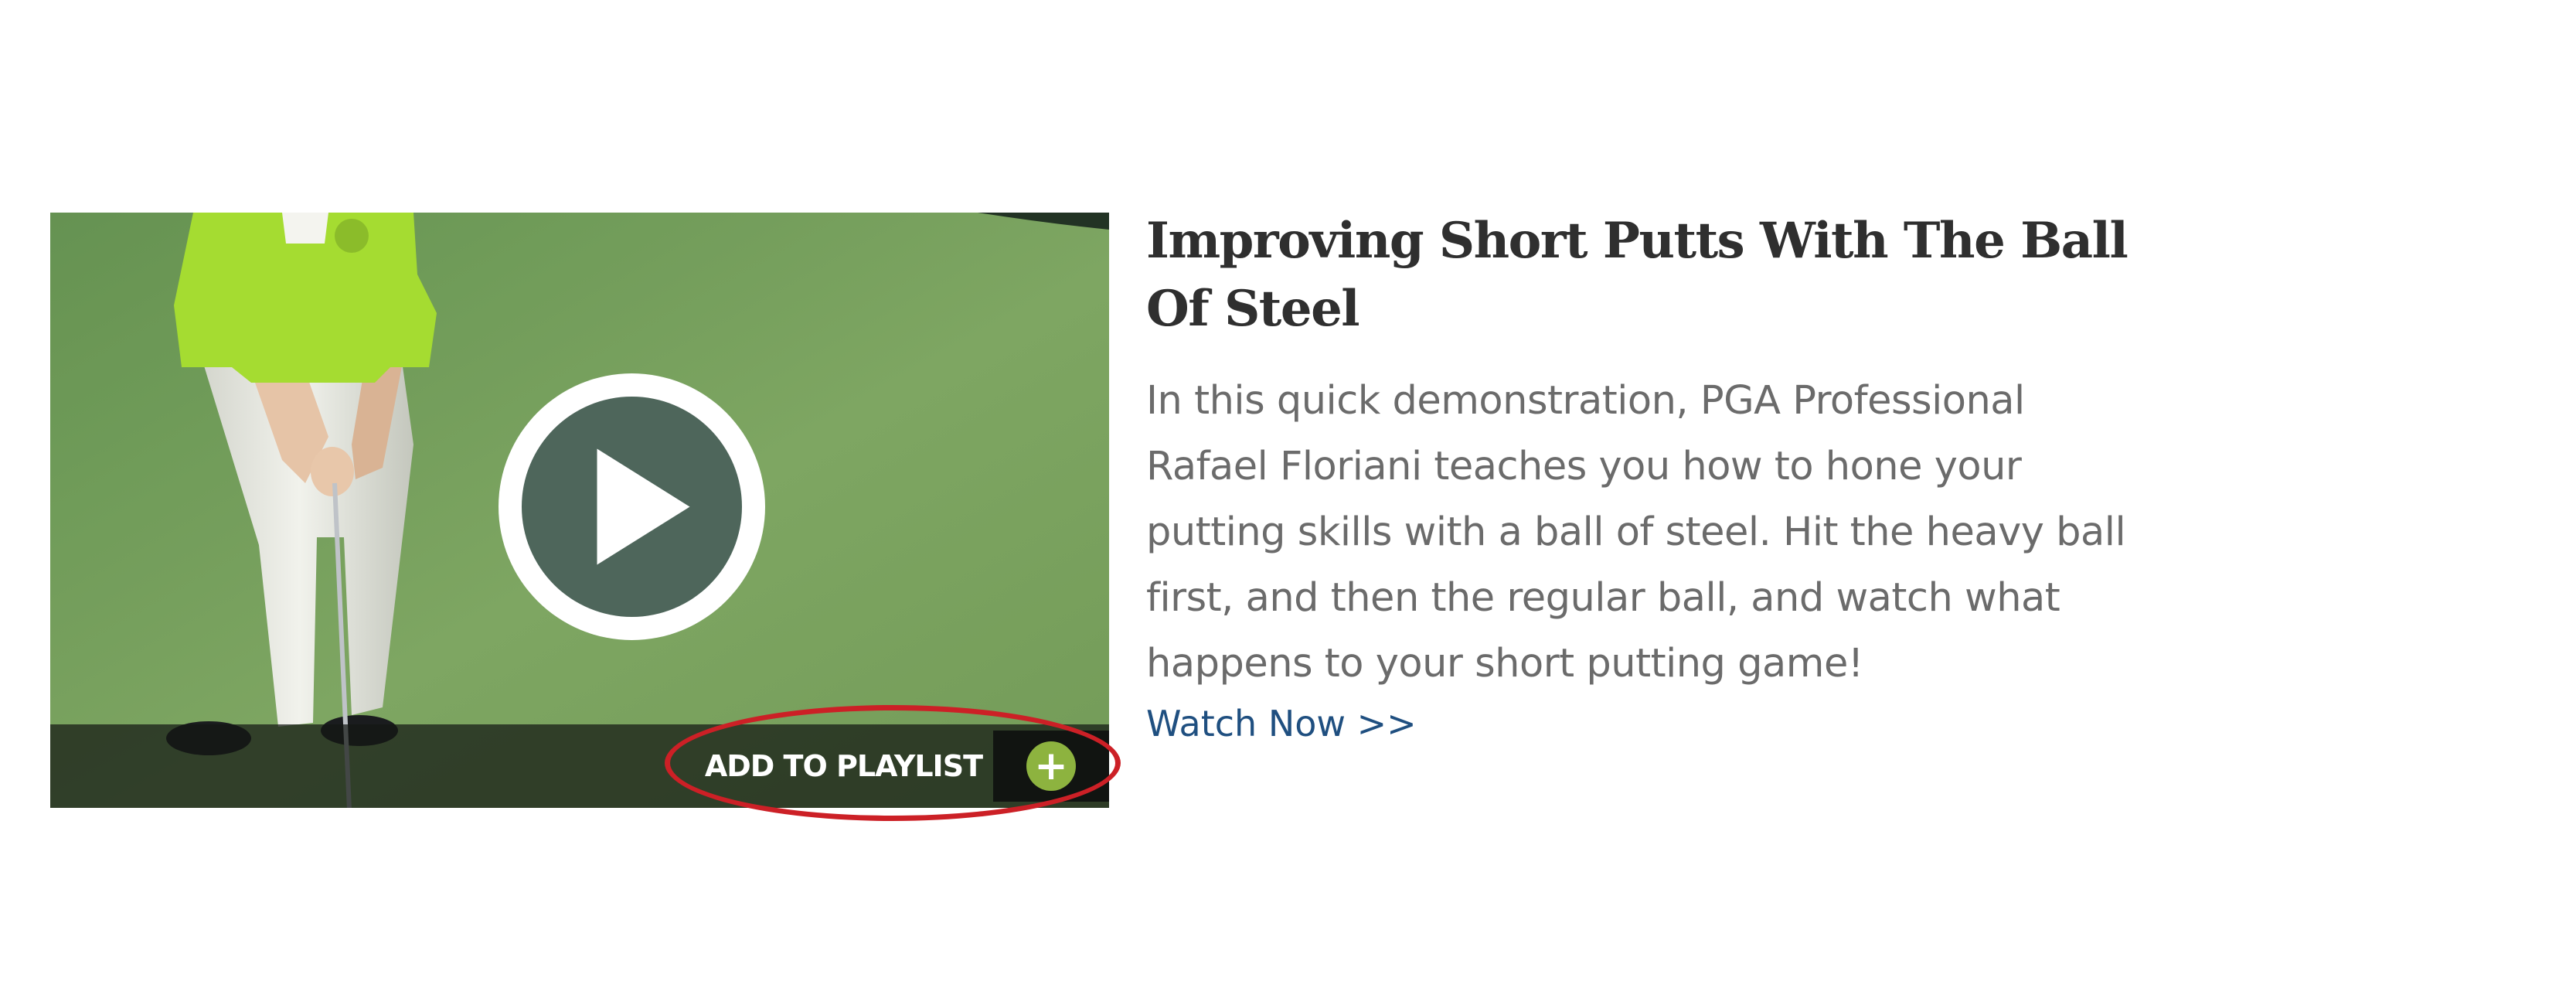  What do you see at coordinates (843, 766) in the screenshot?
I see `add-to-playlist-label: ADD TO PLAYLIST` at bounding box center [843, 766].